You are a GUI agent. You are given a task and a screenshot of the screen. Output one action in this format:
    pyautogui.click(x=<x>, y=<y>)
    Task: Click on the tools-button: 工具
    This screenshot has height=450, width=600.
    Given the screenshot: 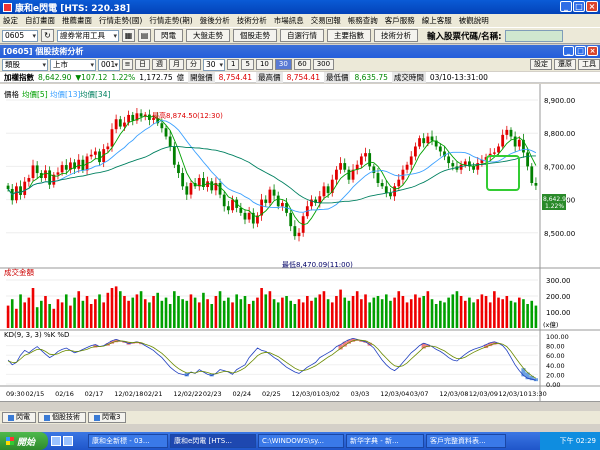 What is the action you would take?
    pyautogui.click(x=589, y=64)
    